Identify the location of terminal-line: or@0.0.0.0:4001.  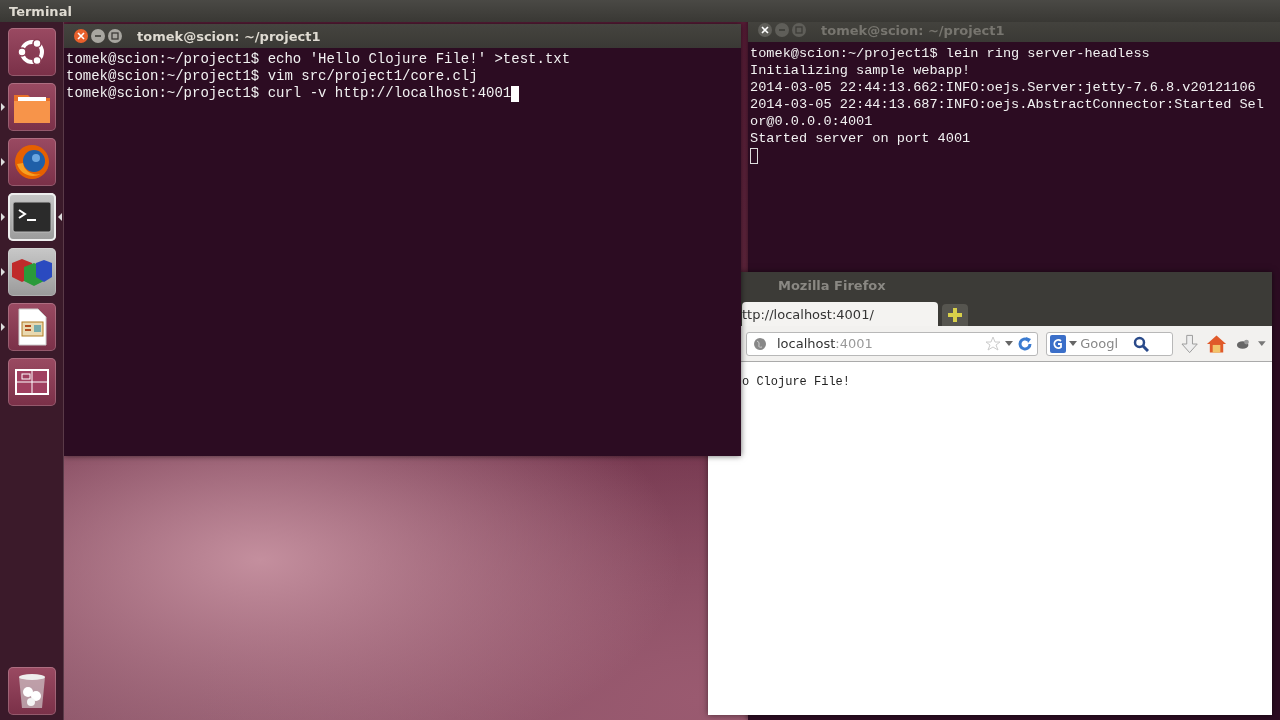
(811, 121).